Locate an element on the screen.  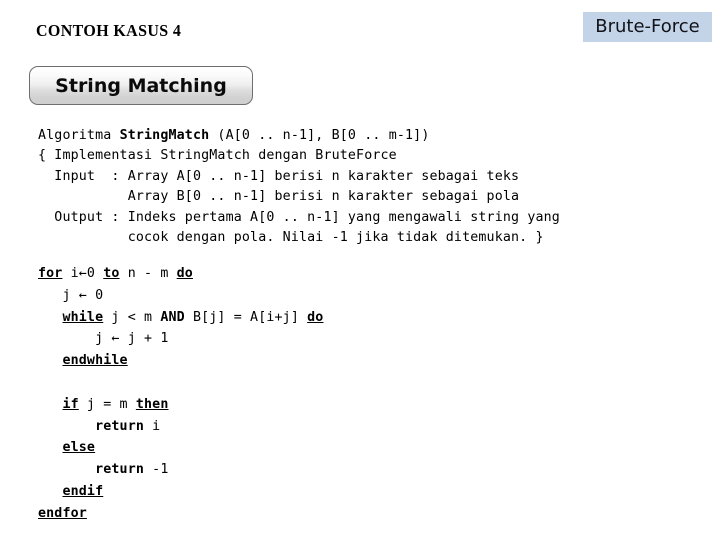
code-segment: endif is located at coordinates (83, 491).